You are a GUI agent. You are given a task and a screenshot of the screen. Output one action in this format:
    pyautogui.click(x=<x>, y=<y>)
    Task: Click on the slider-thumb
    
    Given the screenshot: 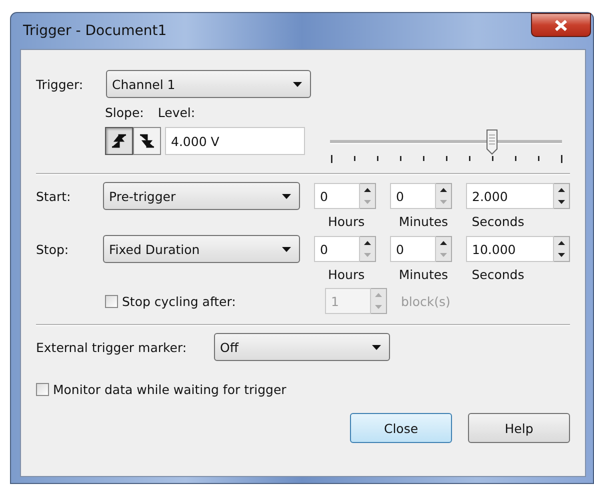 What is the action you would take?
    pyautogui.click(x=492, y=142)
    